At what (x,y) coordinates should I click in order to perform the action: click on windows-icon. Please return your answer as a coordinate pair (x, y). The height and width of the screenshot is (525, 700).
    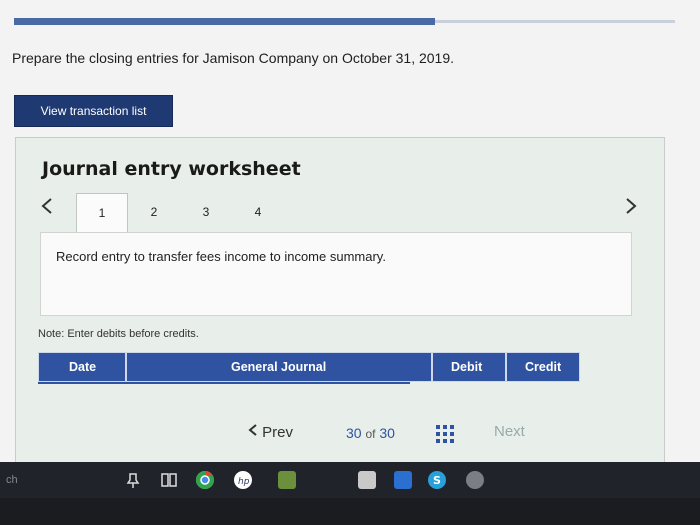
    Looking at the image, I should click on (403, 480).